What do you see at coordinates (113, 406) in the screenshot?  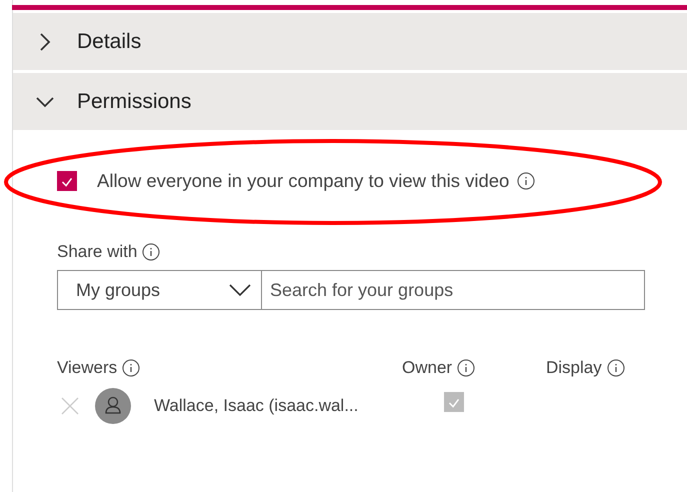 I see `avatar-icon` at bounding box center [113, 406].